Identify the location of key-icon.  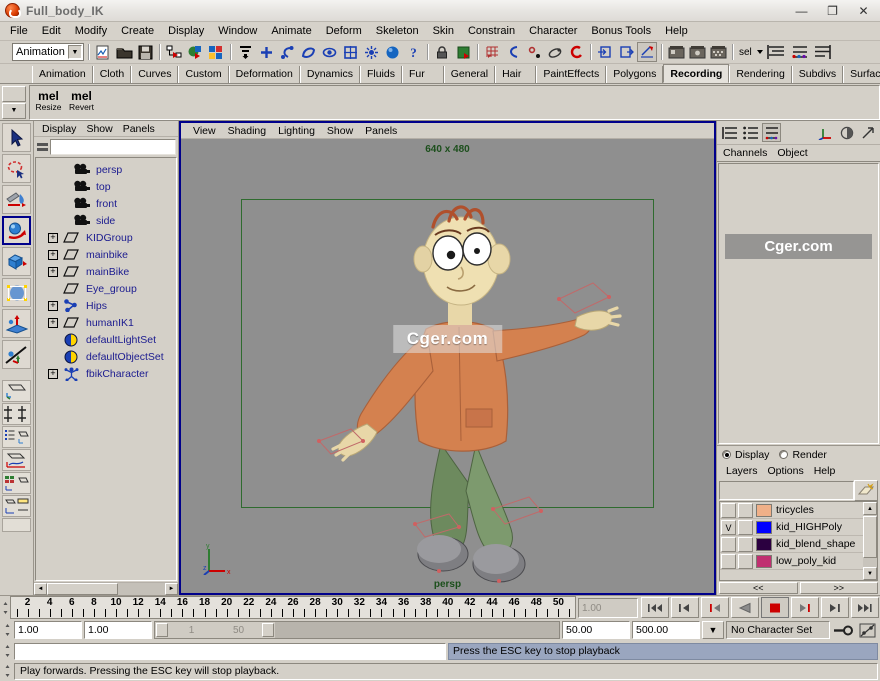
(843, 630).